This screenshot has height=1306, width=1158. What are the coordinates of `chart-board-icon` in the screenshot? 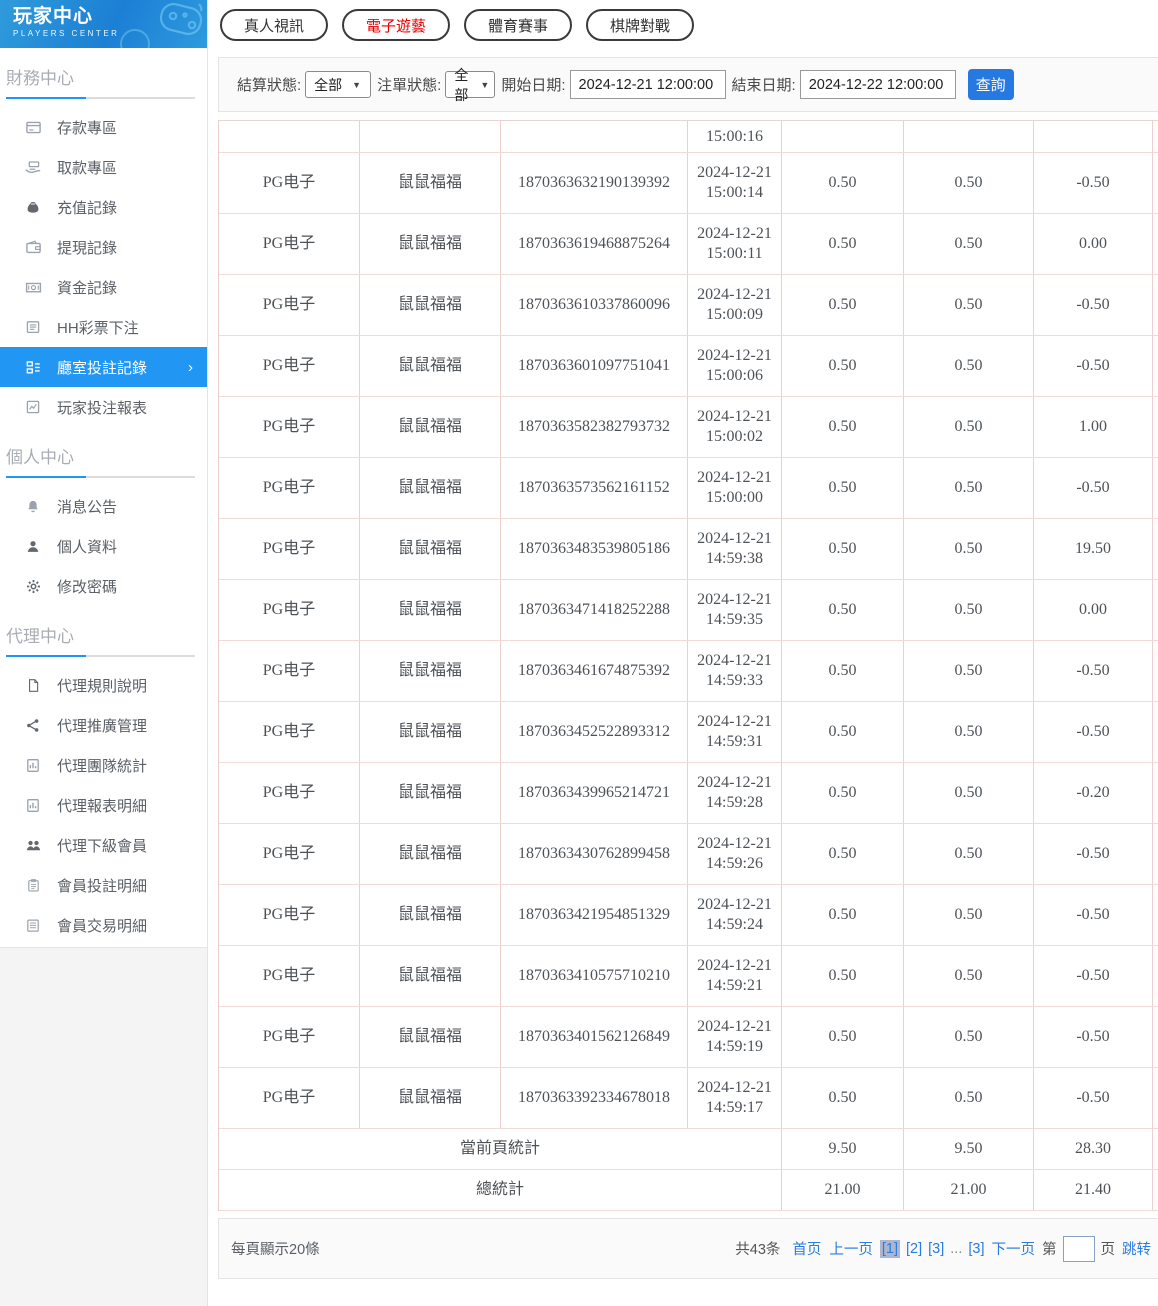 It's located at (33, 765).